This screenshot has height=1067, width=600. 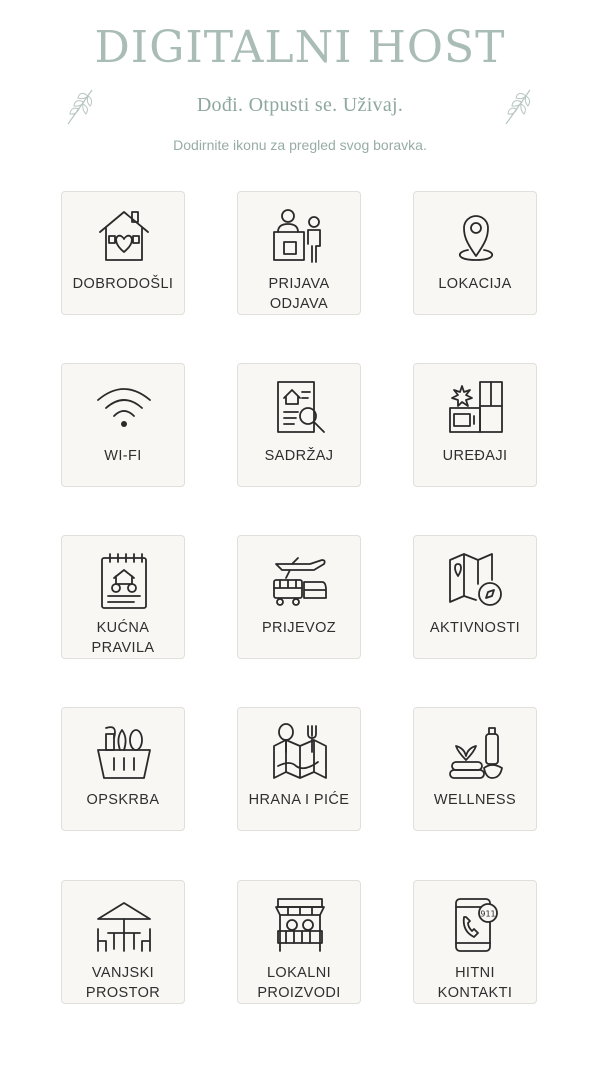 What do you see at coordinates (300, 105) in the screenshot?
I see `tagline: Dođi. Otpusti se. Uživaj.` at bounding box center [300, 105].